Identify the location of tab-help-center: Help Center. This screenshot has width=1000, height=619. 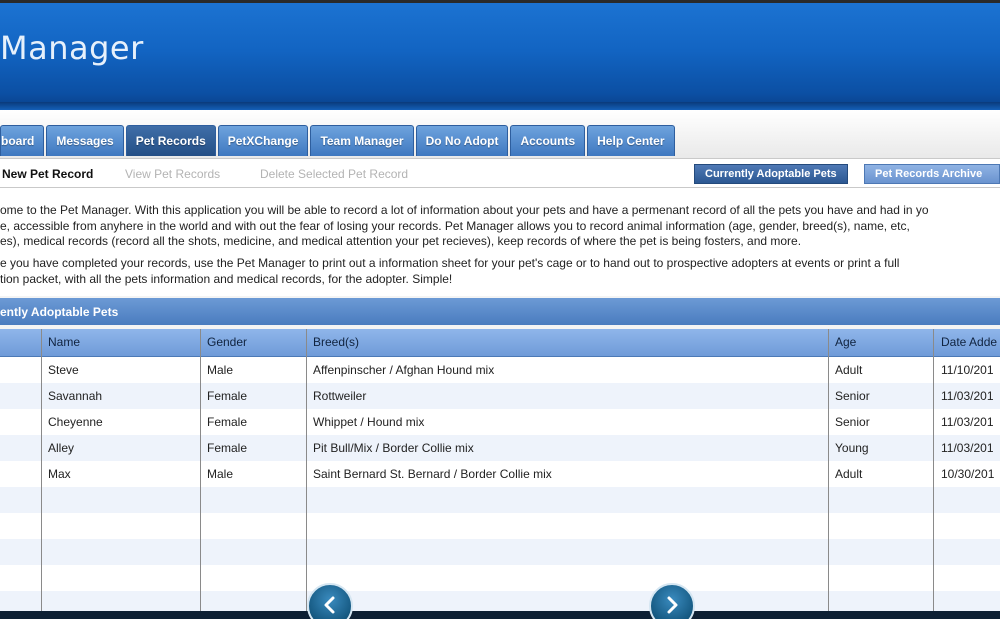
(631, 140).